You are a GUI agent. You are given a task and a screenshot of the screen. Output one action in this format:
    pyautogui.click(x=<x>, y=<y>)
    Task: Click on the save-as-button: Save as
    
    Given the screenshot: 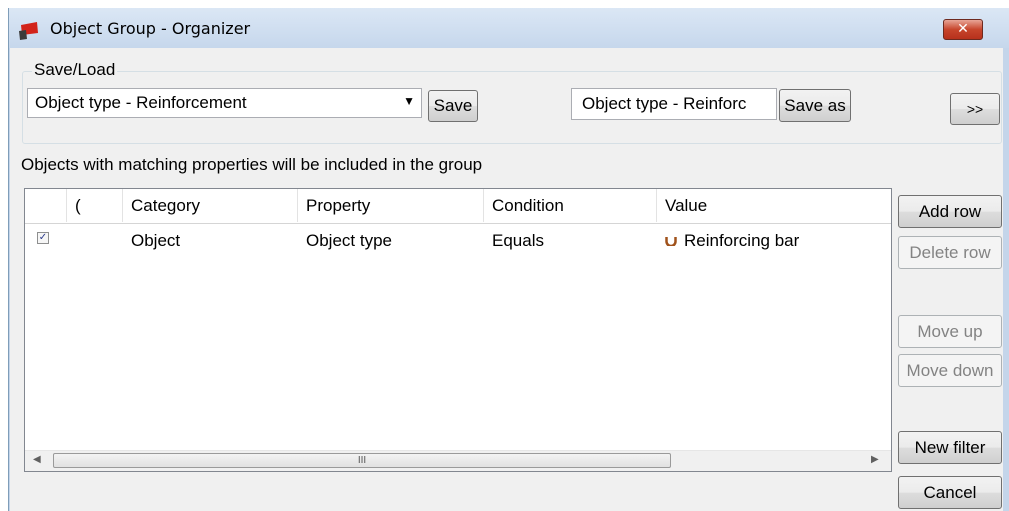 What is the action you would take?
    pyautogui.click(x=815, y=105)
    